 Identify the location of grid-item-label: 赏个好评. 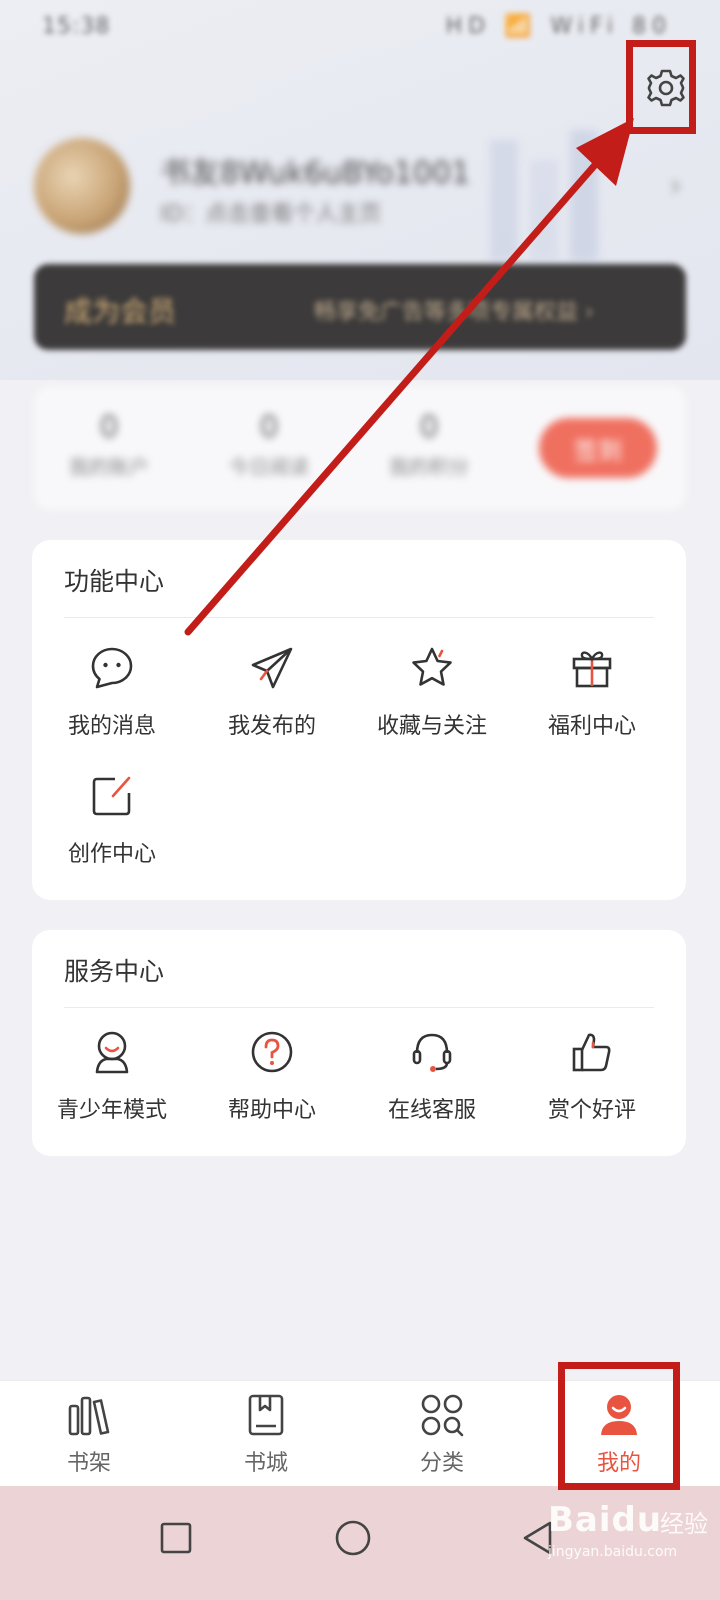
(591, 1110).